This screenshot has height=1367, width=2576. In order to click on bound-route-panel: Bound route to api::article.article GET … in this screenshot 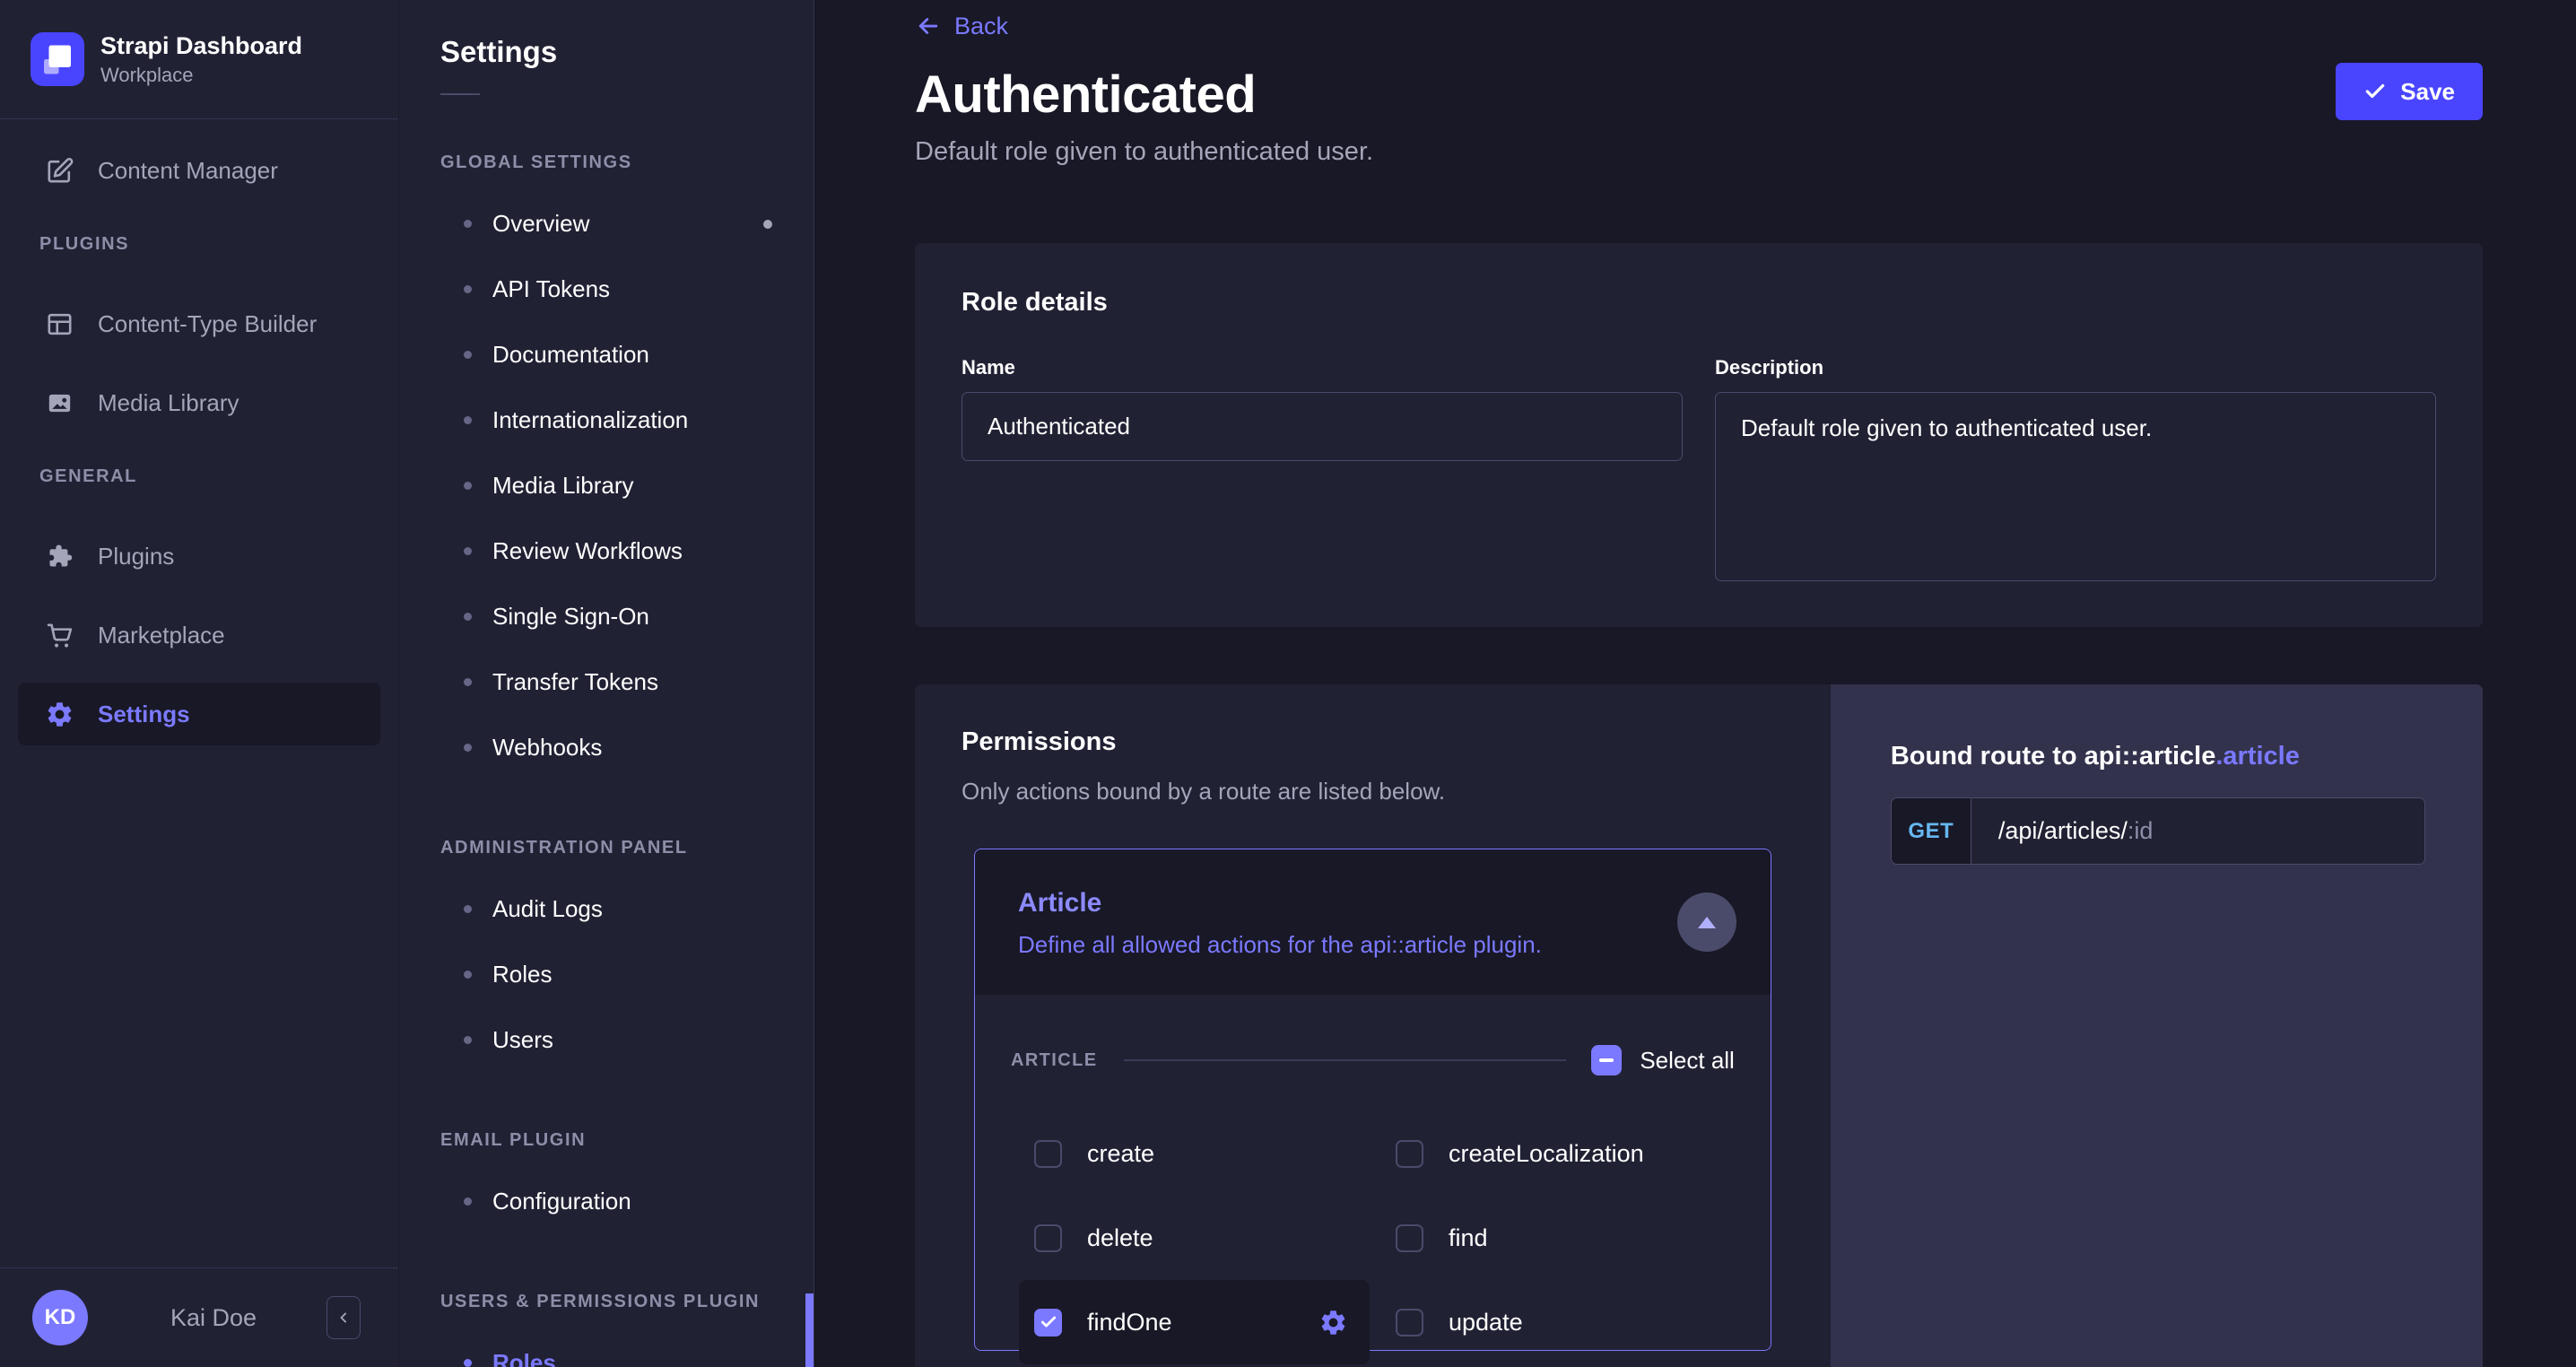, I will do `click(2156, 1026)`.